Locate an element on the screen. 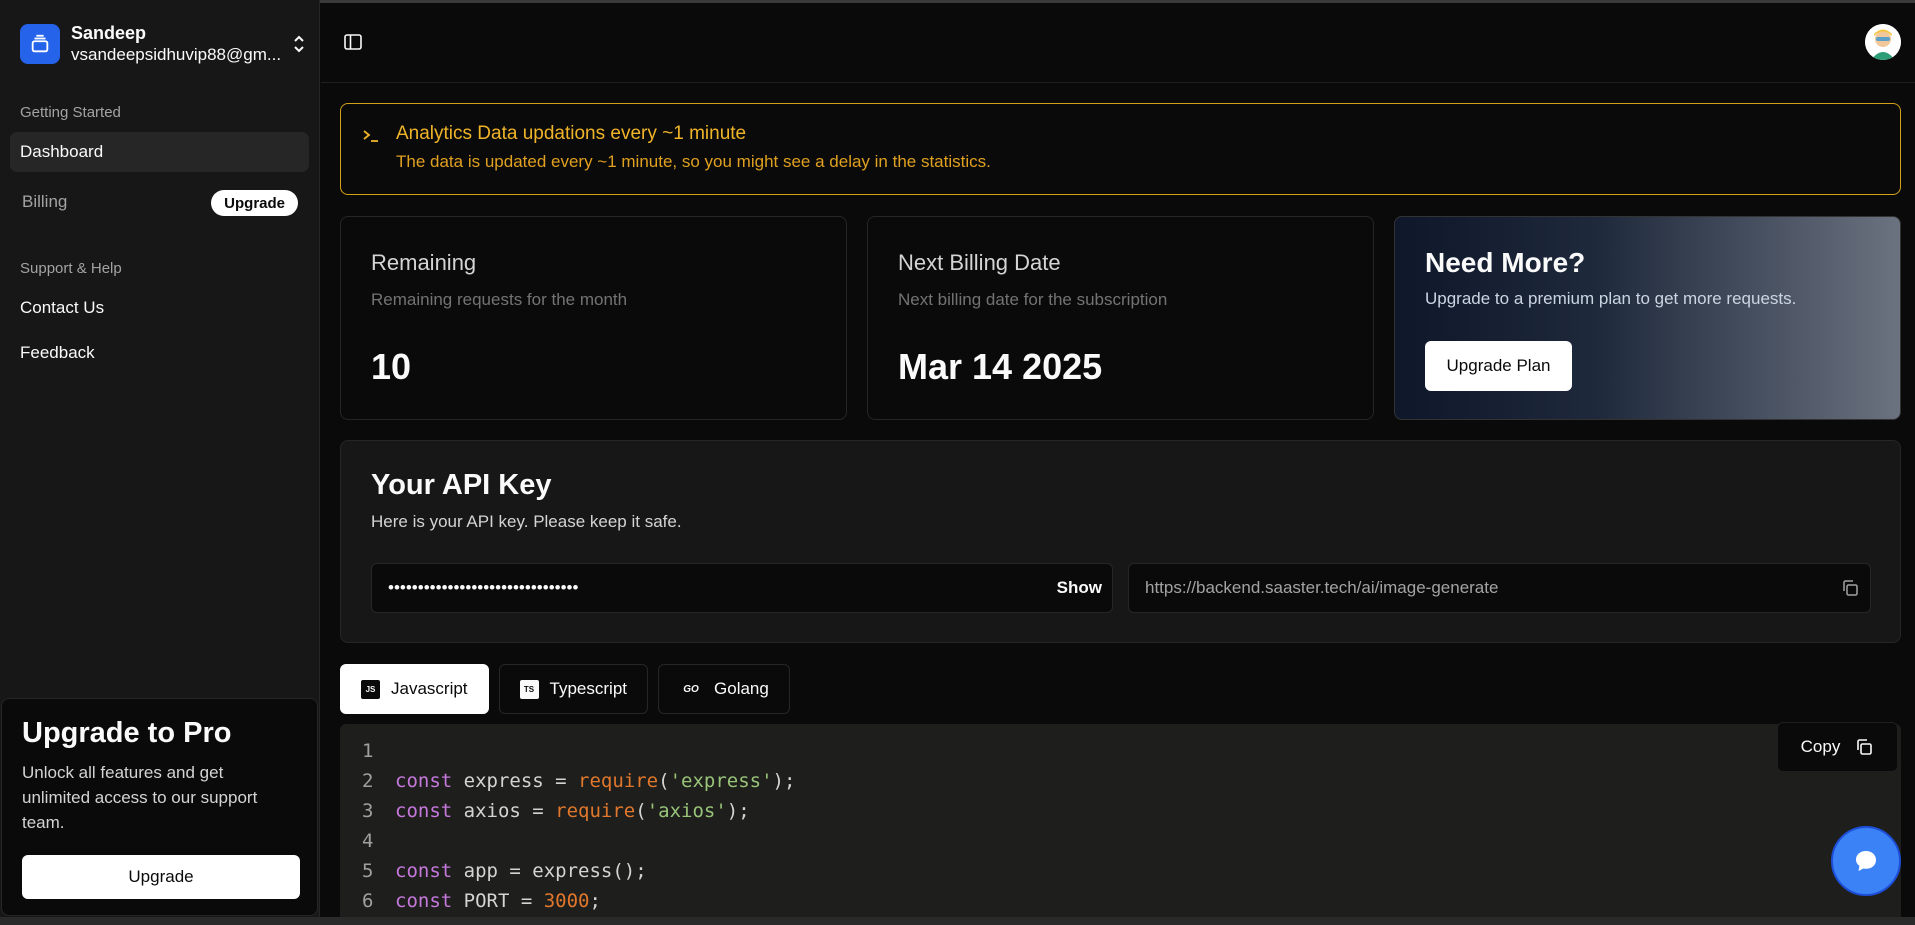 The image size is (1915, 925). card-title: Next Billing Date is located at coordinates (979, 262).